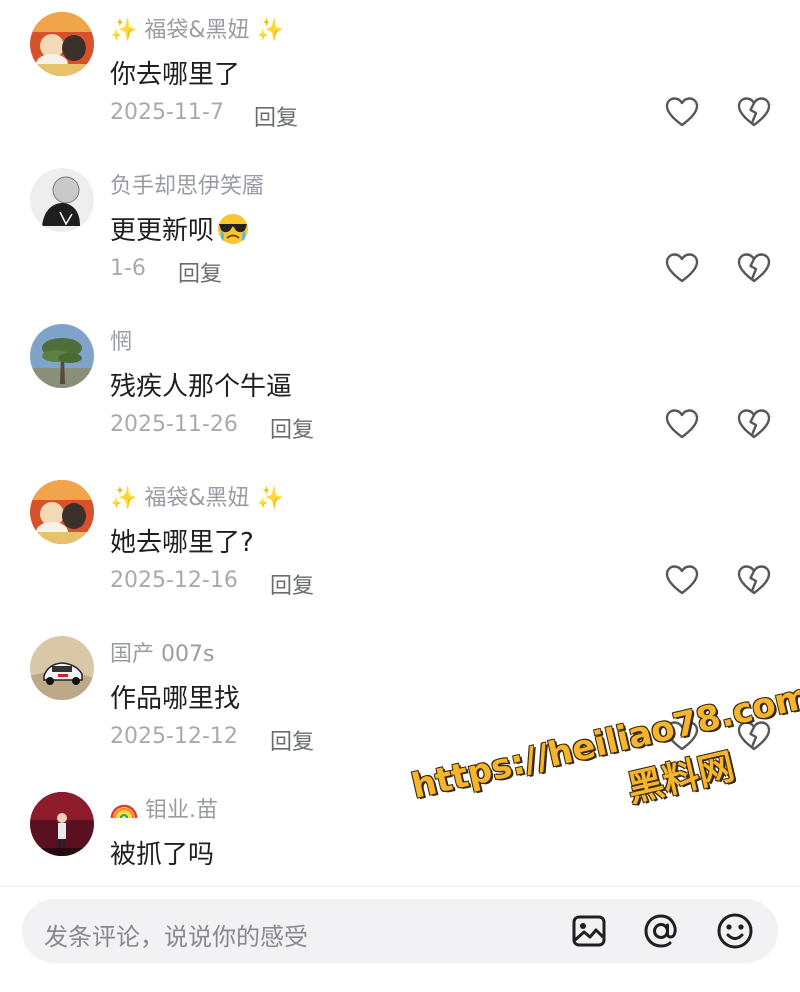 This screenshot has height=992, width=800. Describe the element at coordinates (162, 652) in the screenshot. I see `username: 国产 007s` at that location.